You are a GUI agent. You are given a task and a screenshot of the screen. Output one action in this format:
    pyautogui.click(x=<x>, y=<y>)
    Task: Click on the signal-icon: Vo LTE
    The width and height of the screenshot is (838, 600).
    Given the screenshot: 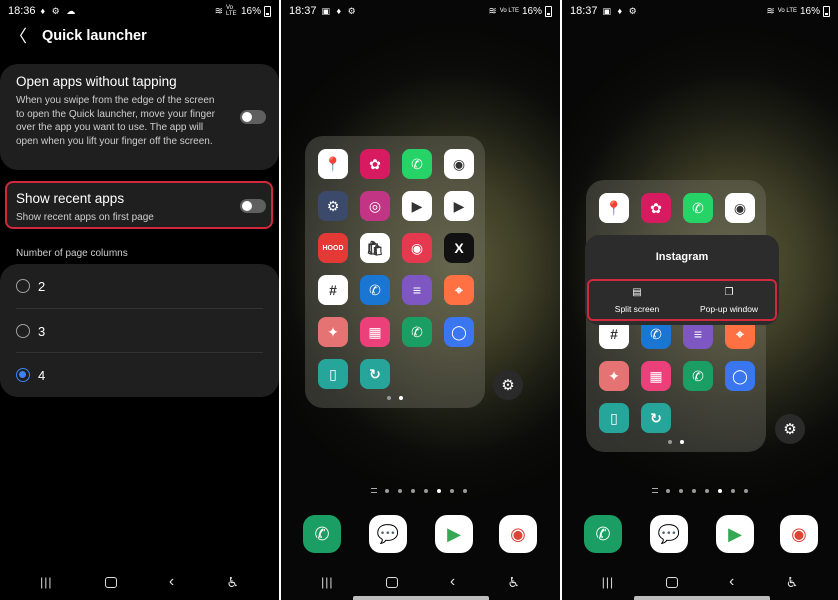 What is the action you would take?
    pyautogui.click(x=509, y=11)
    